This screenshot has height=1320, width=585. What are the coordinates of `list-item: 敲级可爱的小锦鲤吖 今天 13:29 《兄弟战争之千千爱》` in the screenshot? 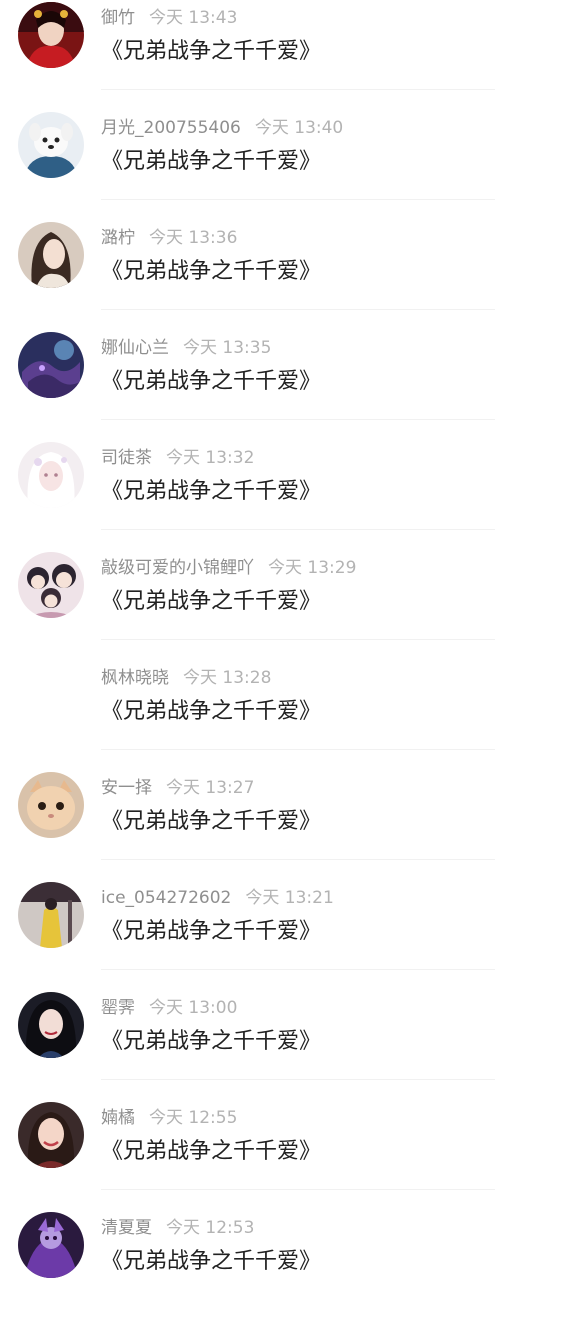 It's located at (292, 605).